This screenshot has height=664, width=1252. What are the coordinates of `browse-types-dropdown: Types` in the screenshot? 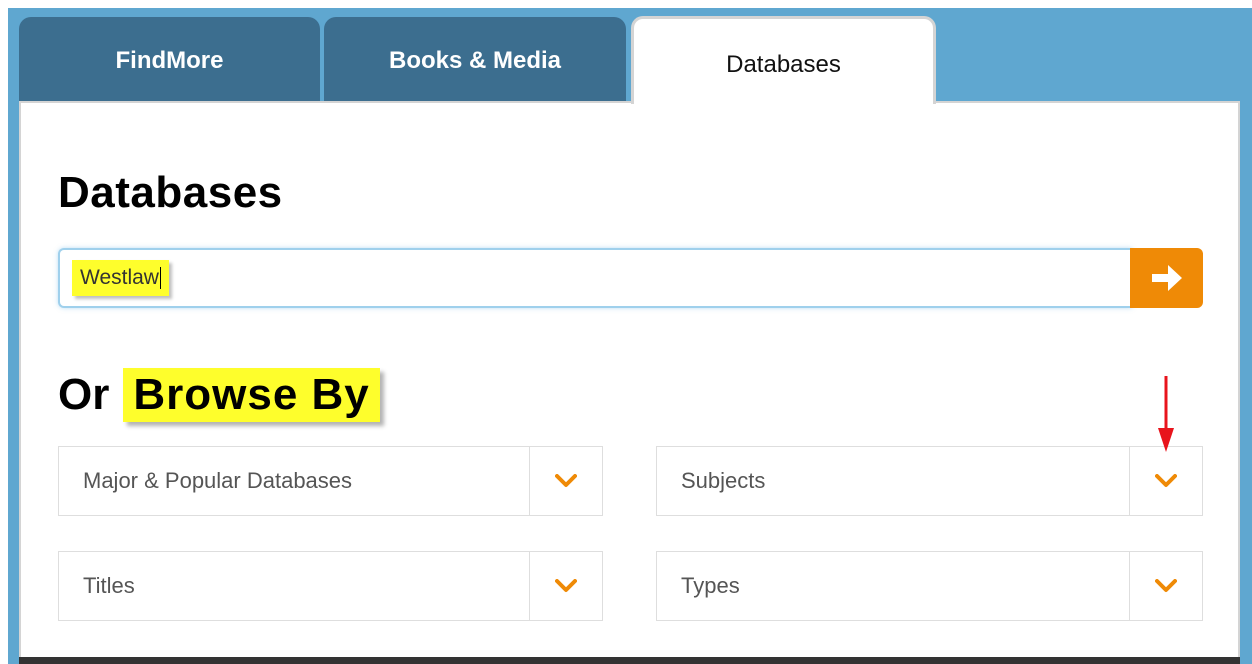 It's located at (929, 586).